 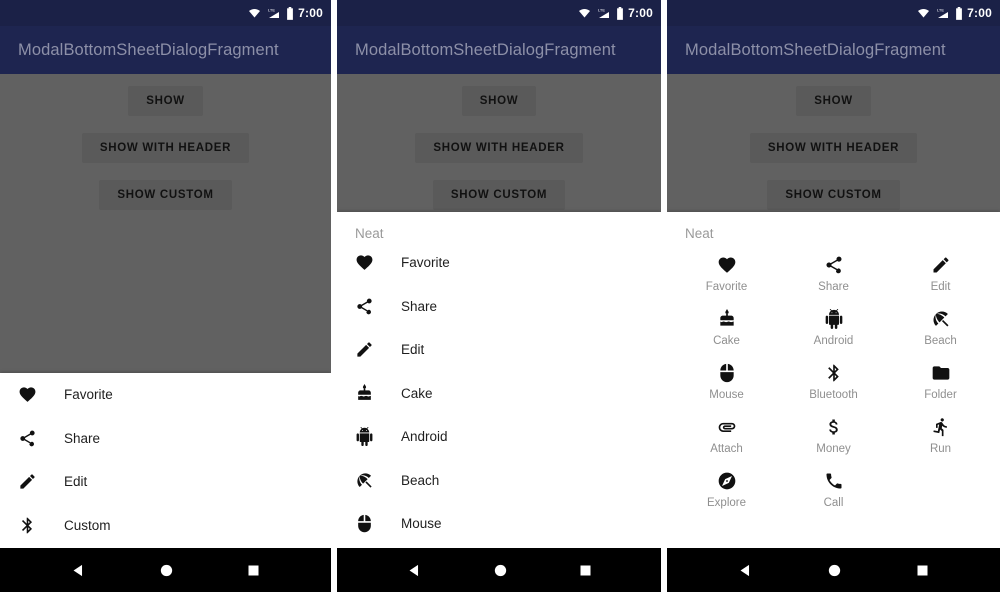 What do you see at coordinates (833, 273) in the screenshot?
I see `grid-item: Share` at bounding box center [833, 273].